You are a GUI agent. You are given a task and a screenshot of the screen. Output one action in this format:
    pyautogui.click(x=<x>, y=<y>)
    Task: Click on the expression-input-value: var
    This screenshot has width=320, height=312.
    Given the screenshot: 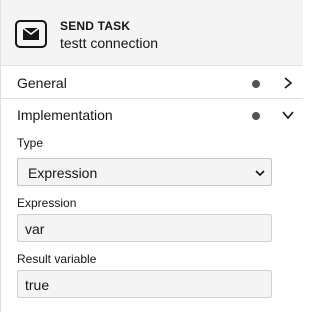 What is the action you would take?
    pyautogui.click(x=35, y=229)
    